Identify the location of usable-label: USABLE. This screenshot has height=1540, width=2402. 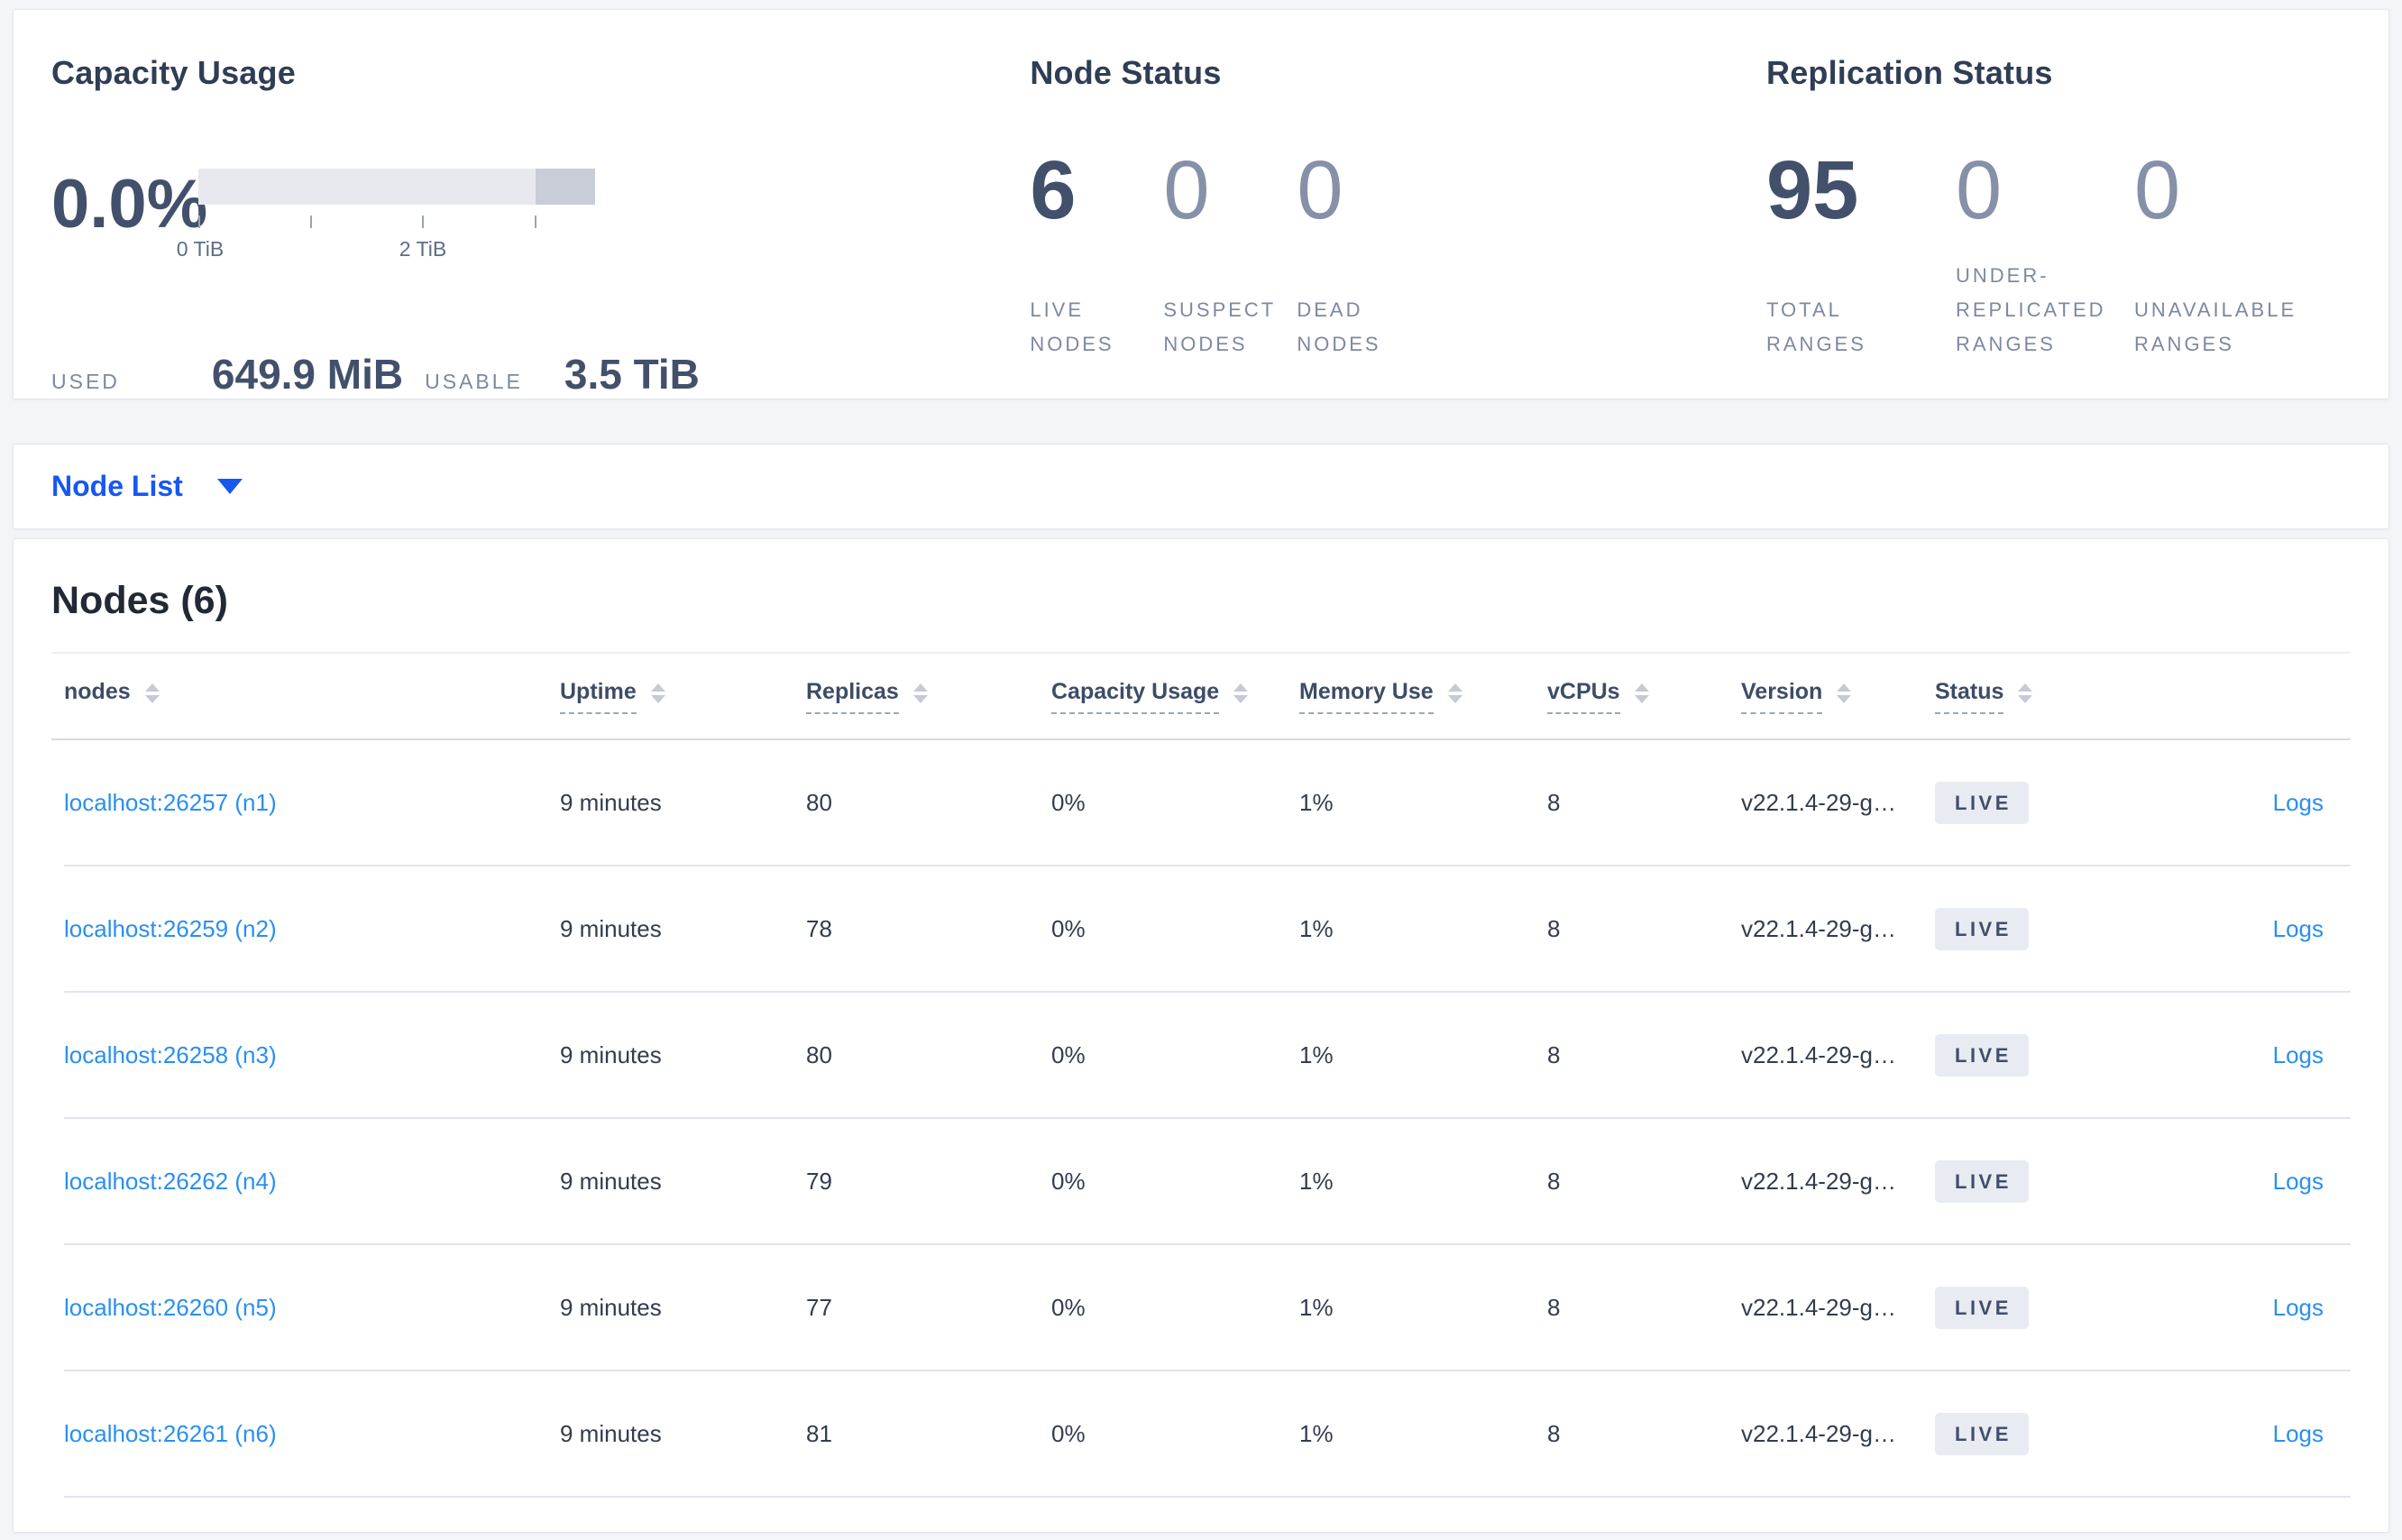
(474, 381).